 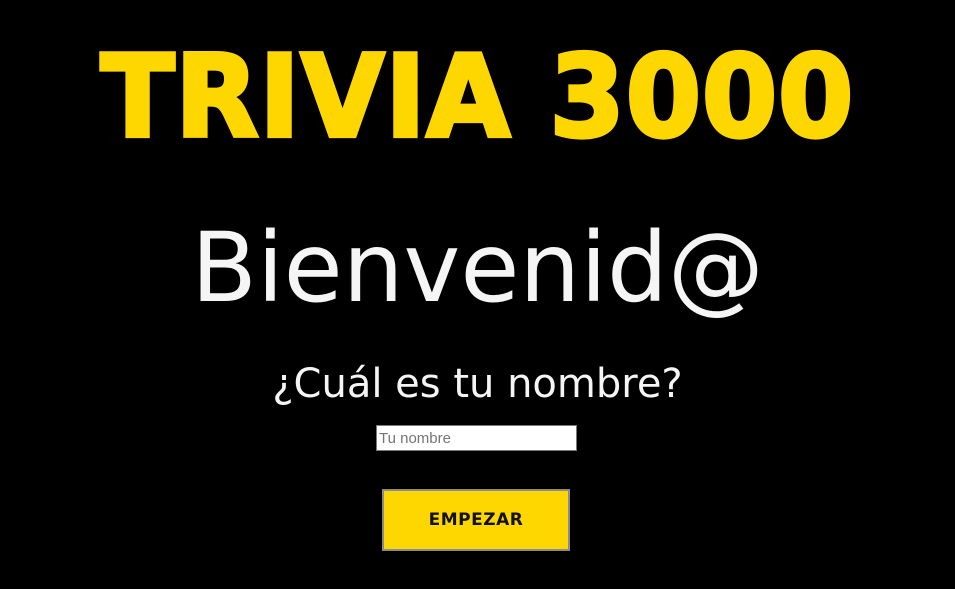 I want to click on name-prompt: ¿Cuál es tu nombre?, so click(x=477, y=384).